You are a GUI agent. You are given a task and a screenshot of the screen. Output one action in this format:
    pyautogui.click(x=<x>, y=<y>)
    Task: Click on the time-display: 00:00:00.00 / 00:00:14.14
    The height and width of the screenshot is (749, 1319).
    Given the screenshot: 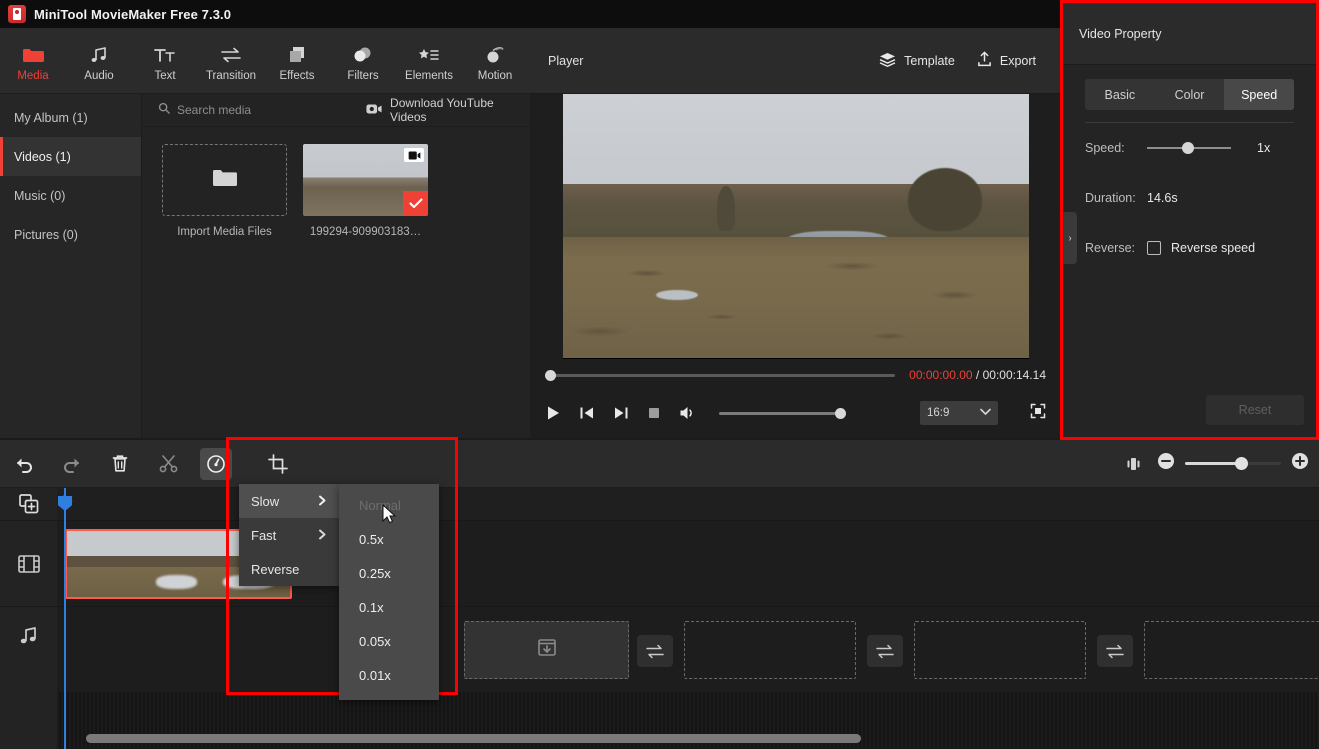 What is the action you would take?
    pyautogui.click(x=977, y=375)
    